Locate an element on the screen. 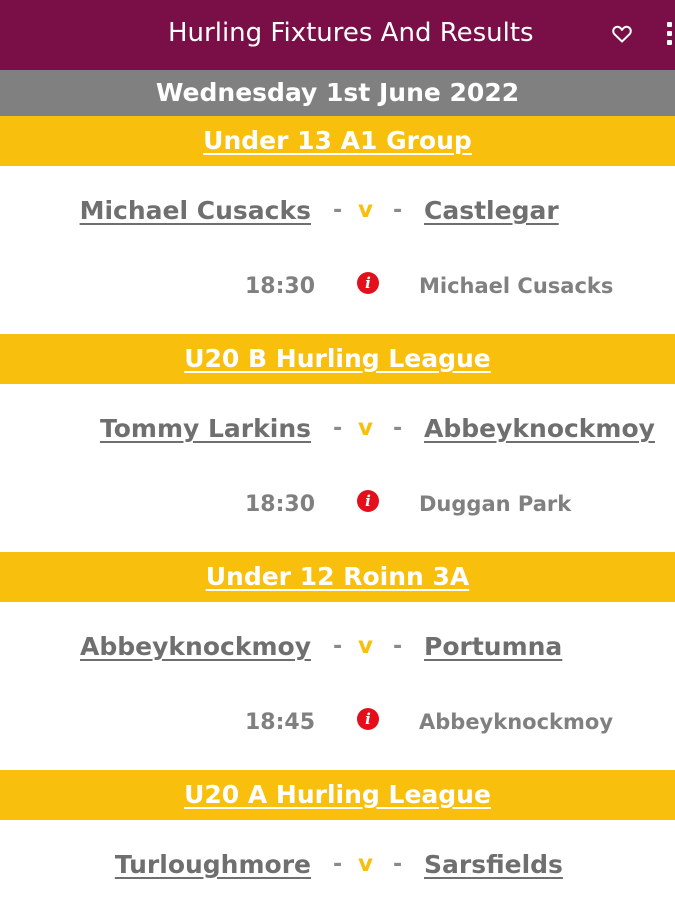  fixture-venue: Michael Cusacks is located at coordinates (516, 286).